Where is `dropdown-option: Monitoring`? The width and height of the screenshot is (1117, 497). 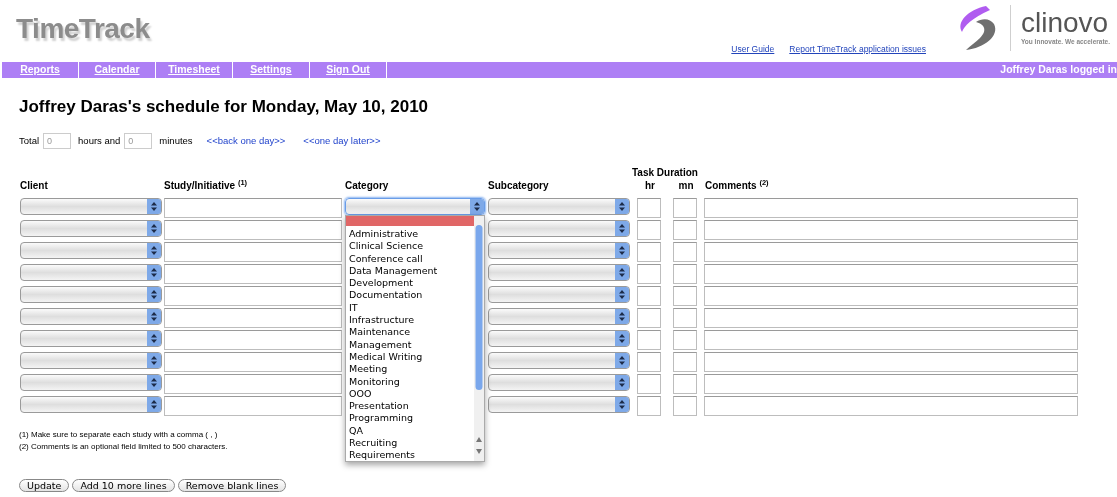
dropdown-option: Monitoring is located at coordinates (410, 381).